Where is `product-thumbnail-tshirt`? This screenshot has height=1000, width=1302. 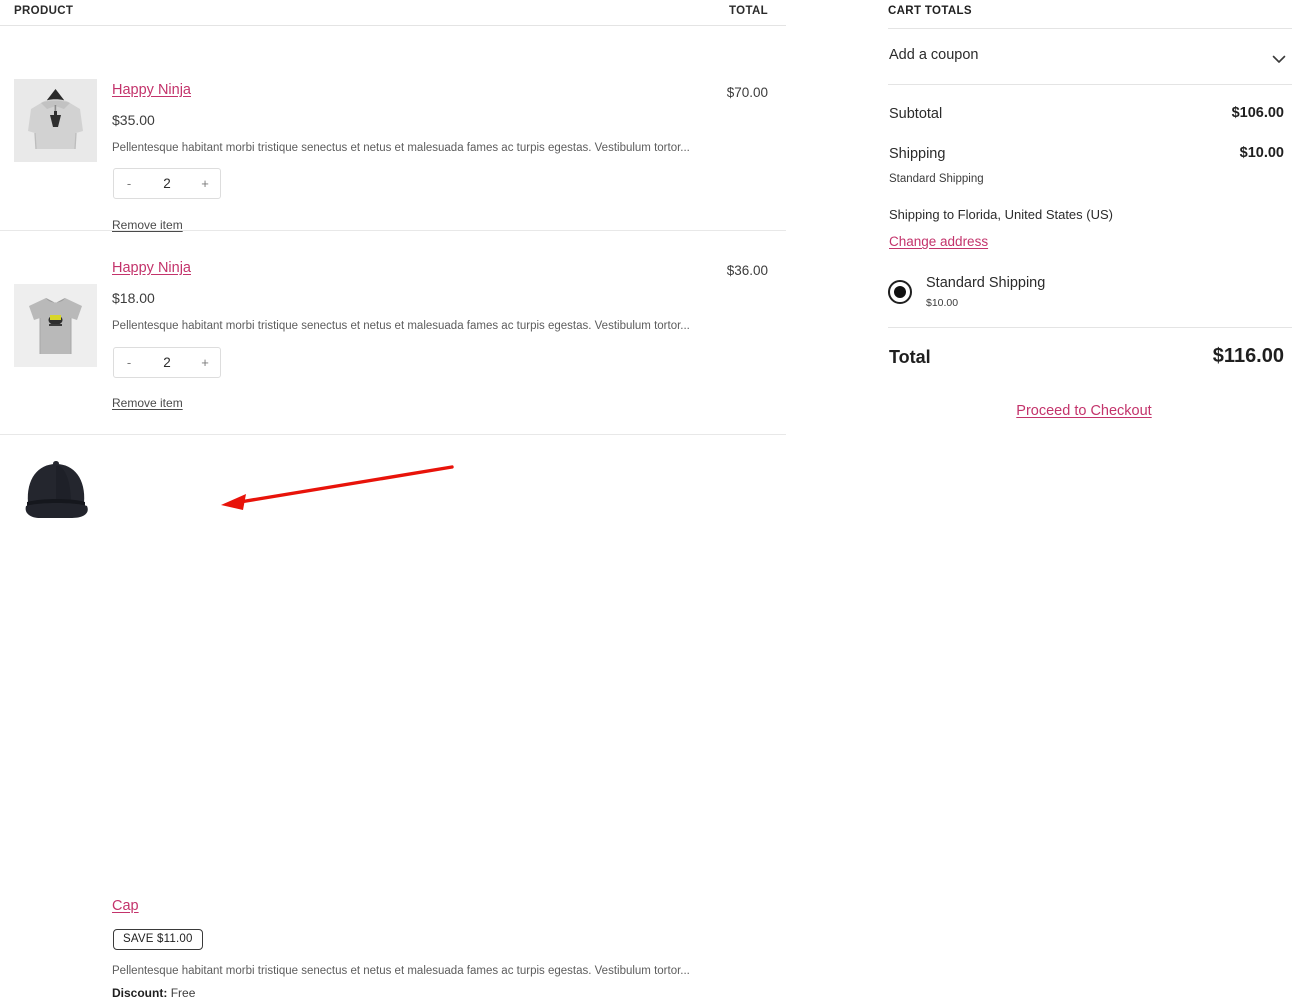
product-thumbnail-tshirt is located at coordinates (55, 325).